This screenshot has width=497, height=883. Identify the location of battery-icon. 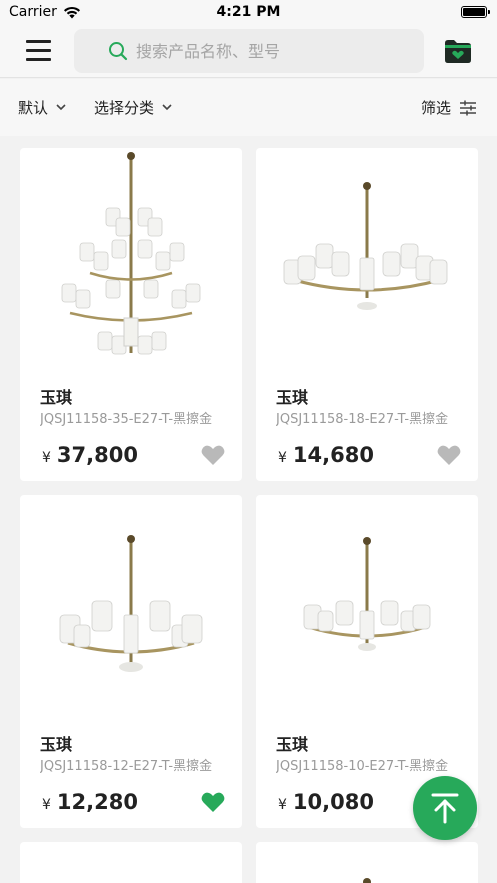
(475, 12).